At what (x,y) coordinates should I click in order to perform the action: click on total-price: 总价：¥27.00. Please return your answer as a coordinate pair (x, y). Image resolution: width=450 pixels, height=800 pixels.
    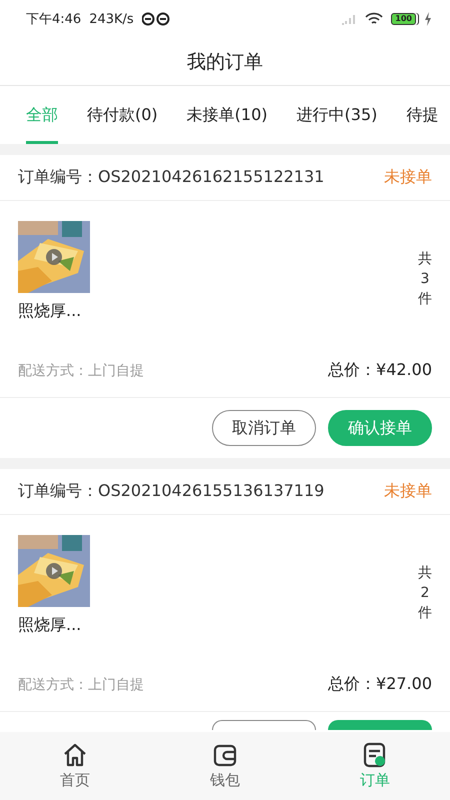
    Looking at the image, I should click on (380, 684).